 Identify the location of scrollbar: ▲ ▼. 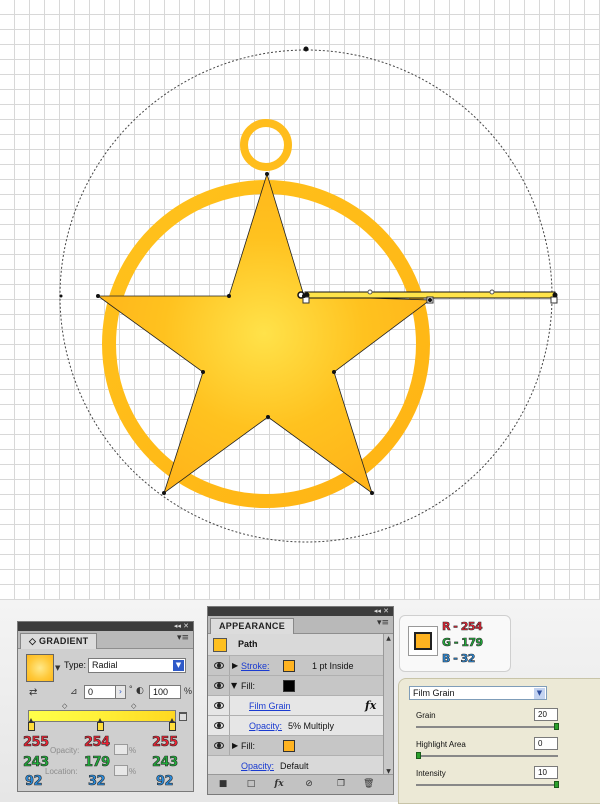
(388, 705).